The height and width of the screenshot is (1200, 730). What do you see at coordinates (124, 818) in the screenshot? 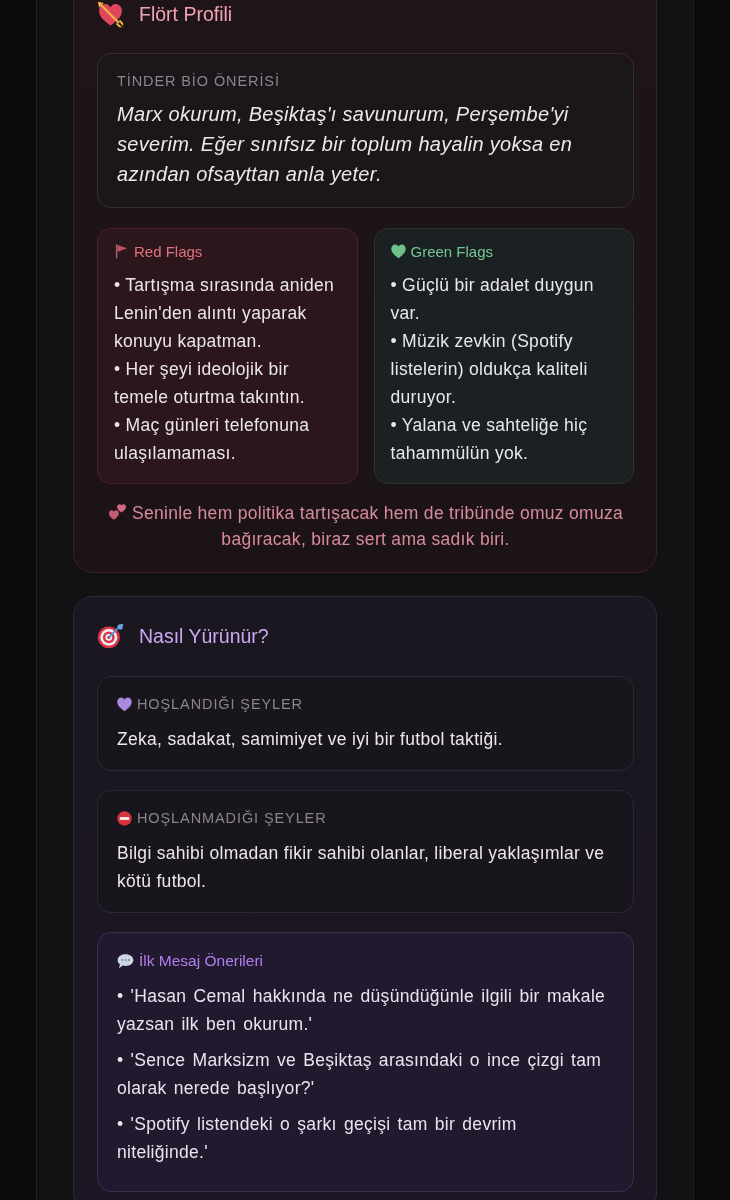
I see `no-entry-icon` at bounding box center [124, 818].